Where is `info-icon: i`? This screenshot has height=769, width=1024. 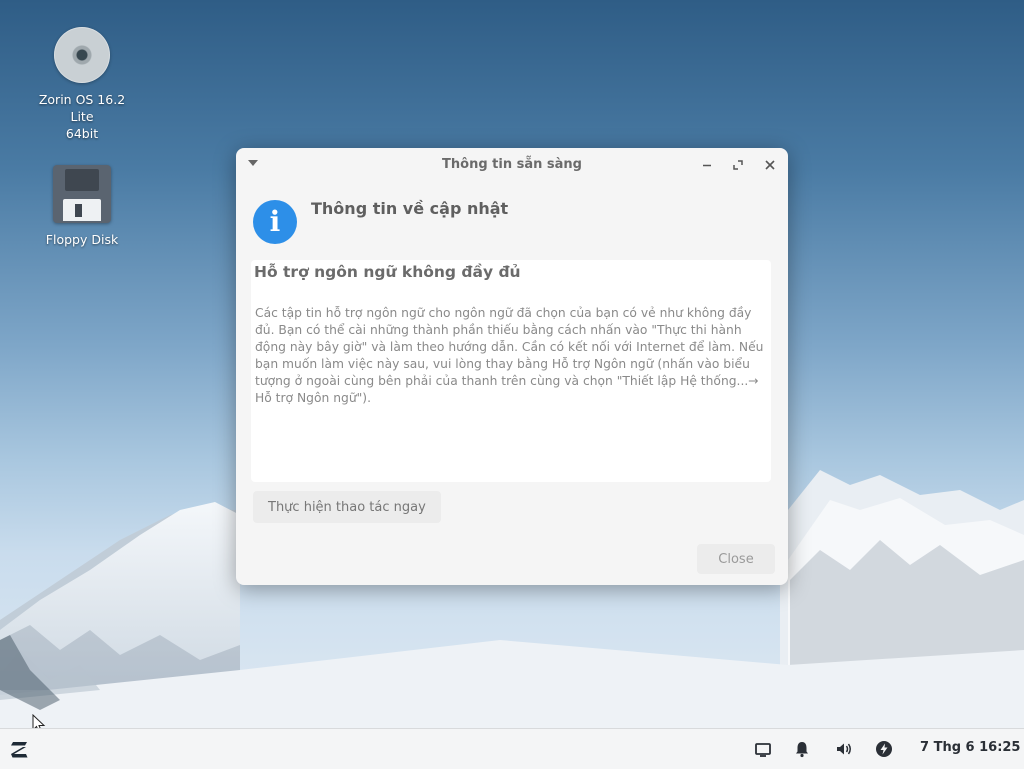 info-icon: i is located at coordinates (275, 222).